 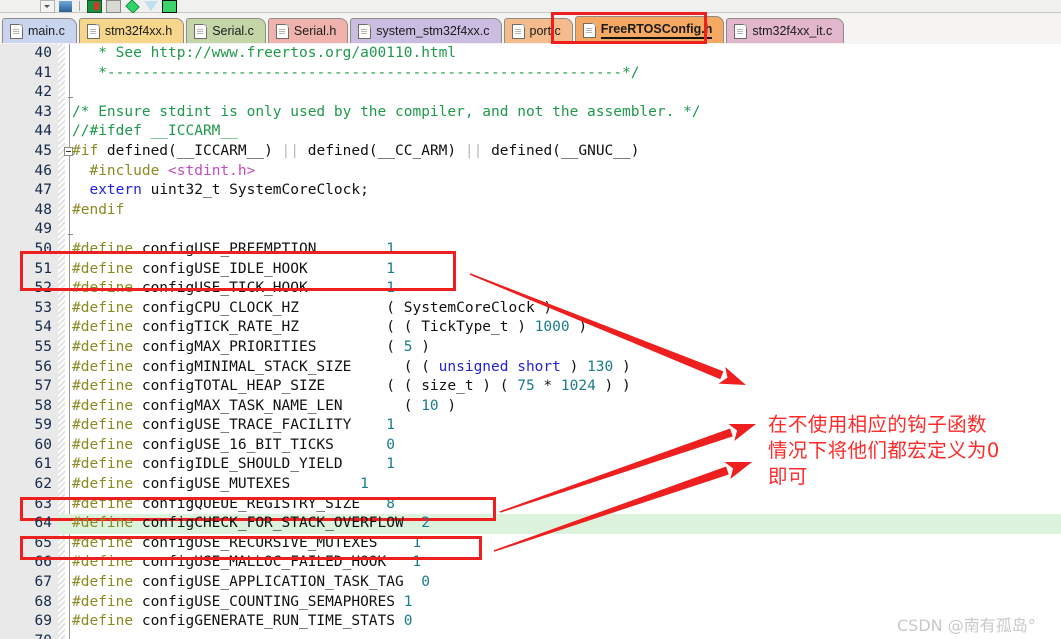 I want to click on arrow-stack-overflow-up, so click(x=627, y=468).